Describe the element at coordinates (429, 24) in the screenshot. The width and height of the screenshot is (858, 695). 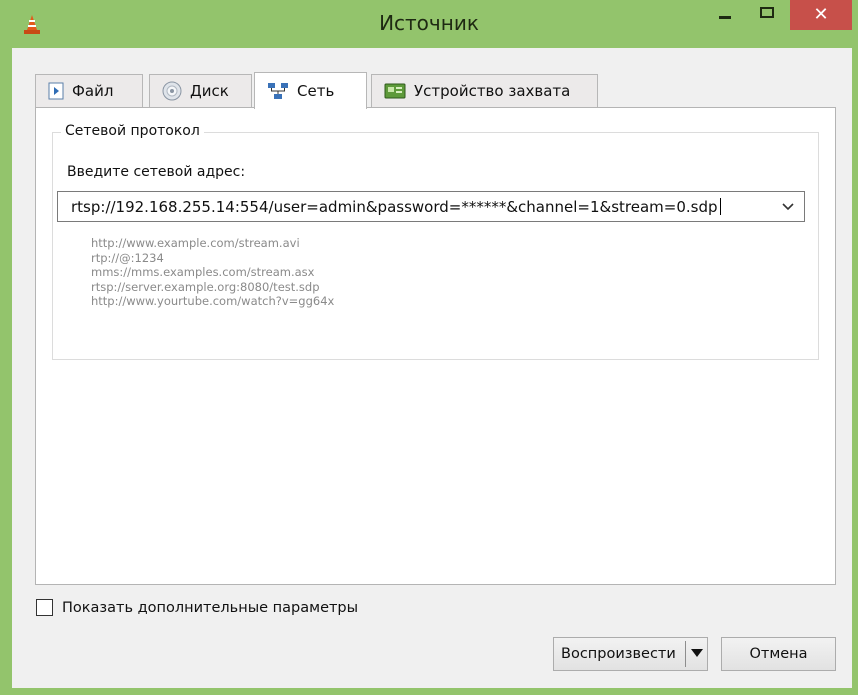
I see `title-bar: Источник ✕` at that location.